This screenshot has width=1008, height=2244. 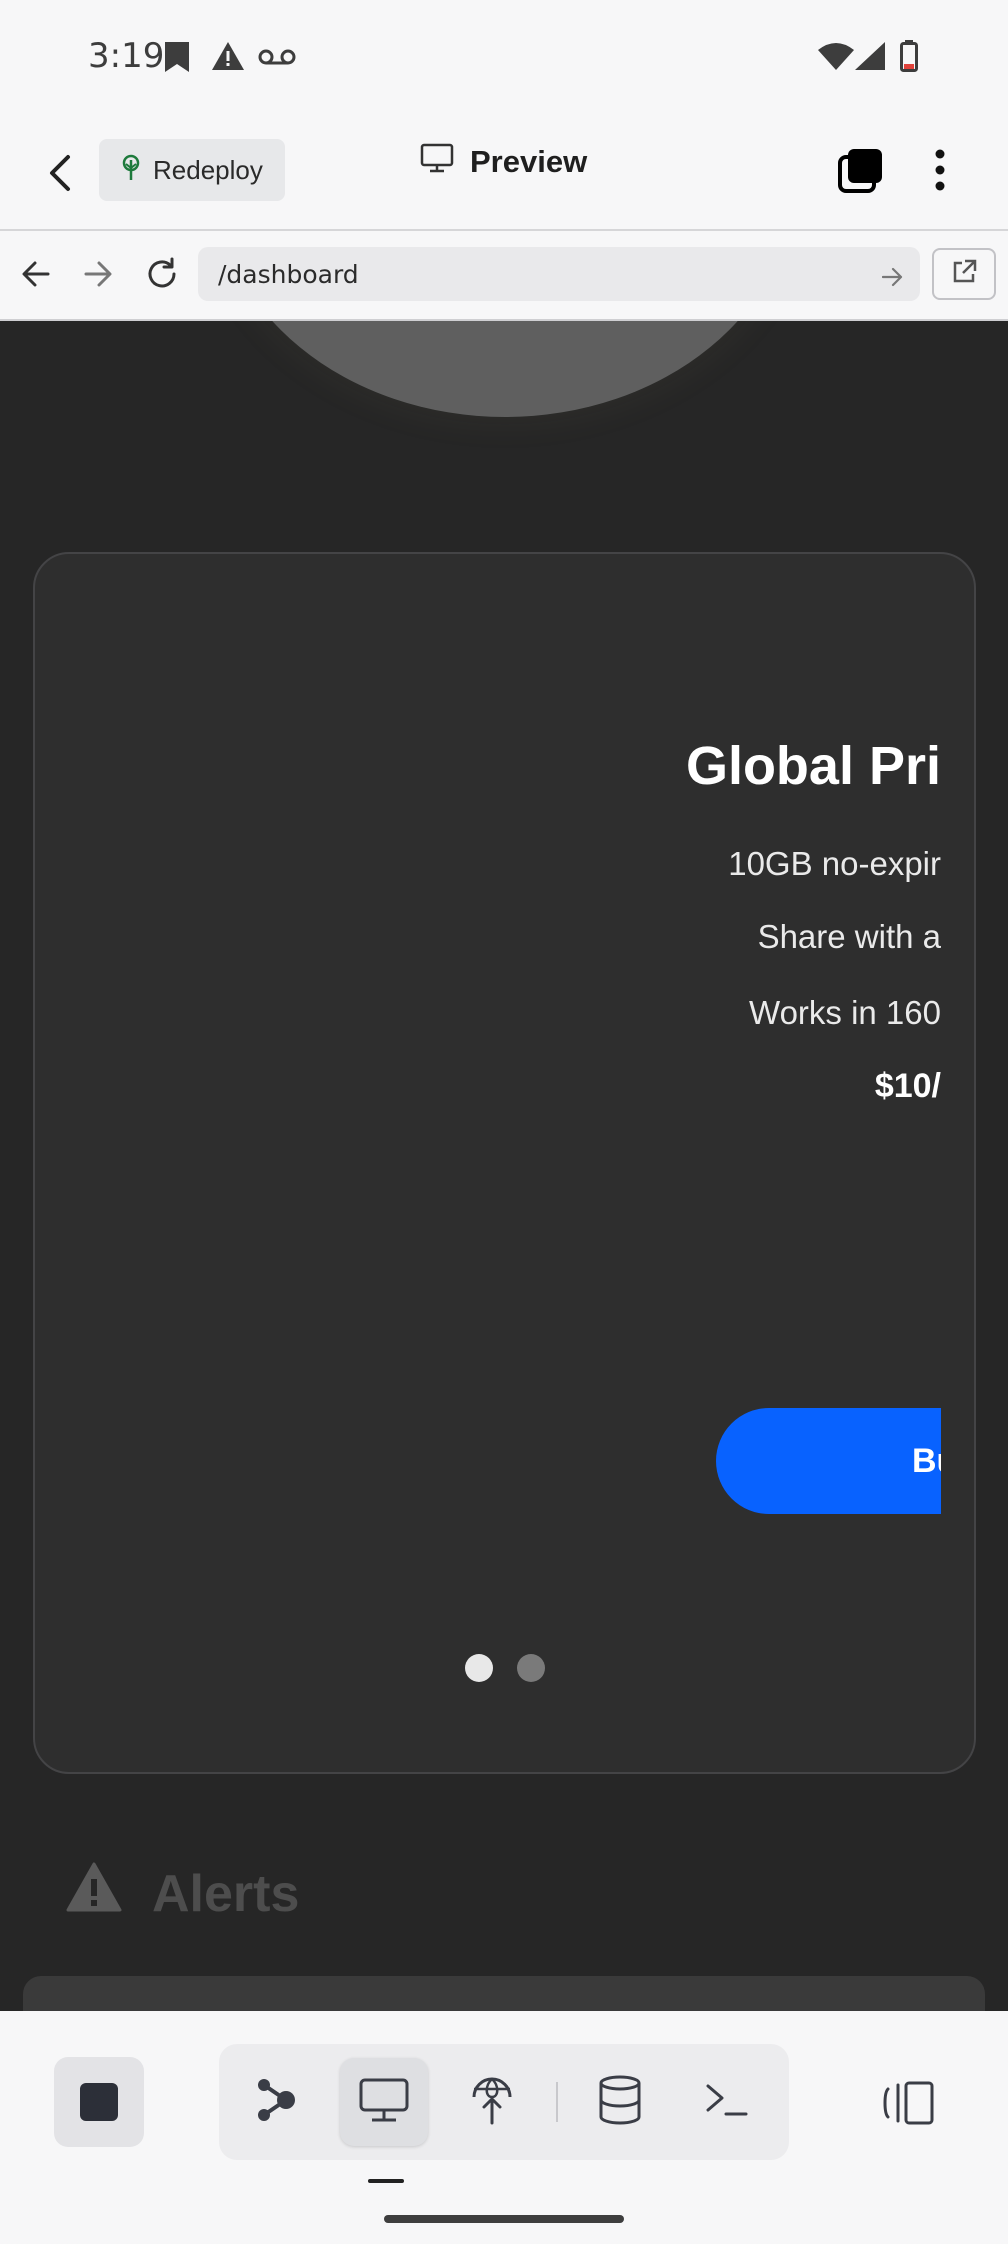 I want to click on alert-triangle-icon, so click(x=94, y=1893).